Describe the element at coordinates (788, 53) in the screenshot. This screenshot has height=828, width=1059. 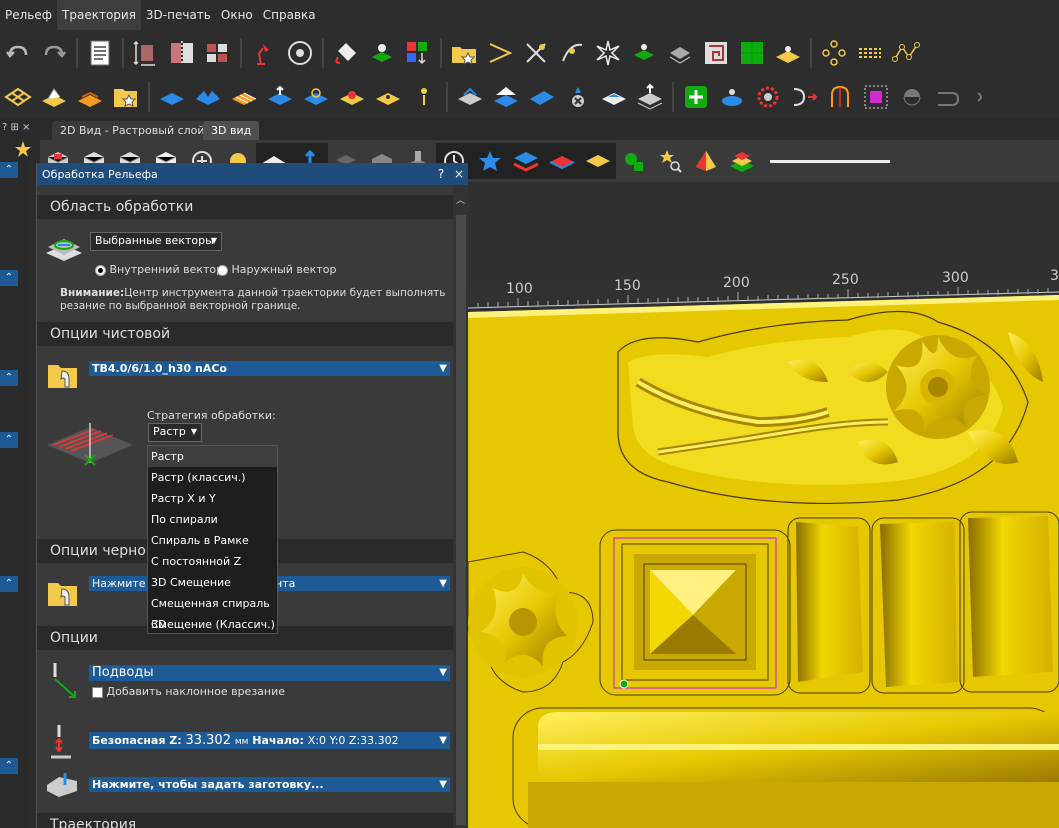
I see `yellow-plate-icon` at that location.